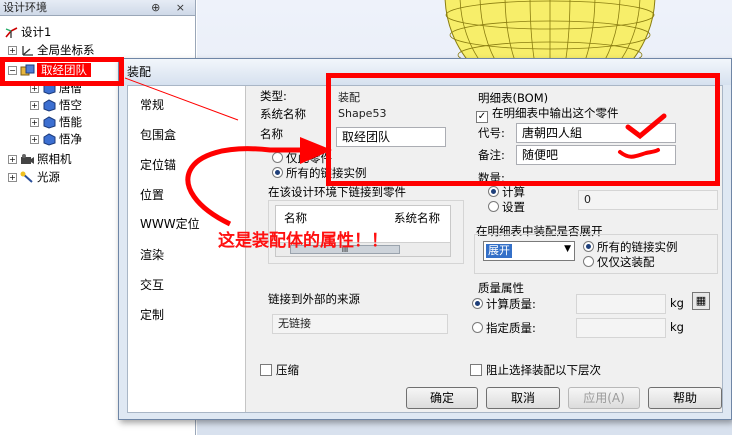 The height and width of the screenshot is (435, 732). What do you see at coordinates (316, 150) in the screenshot?
I see `arrow-head` at bounding box center [316, 150].